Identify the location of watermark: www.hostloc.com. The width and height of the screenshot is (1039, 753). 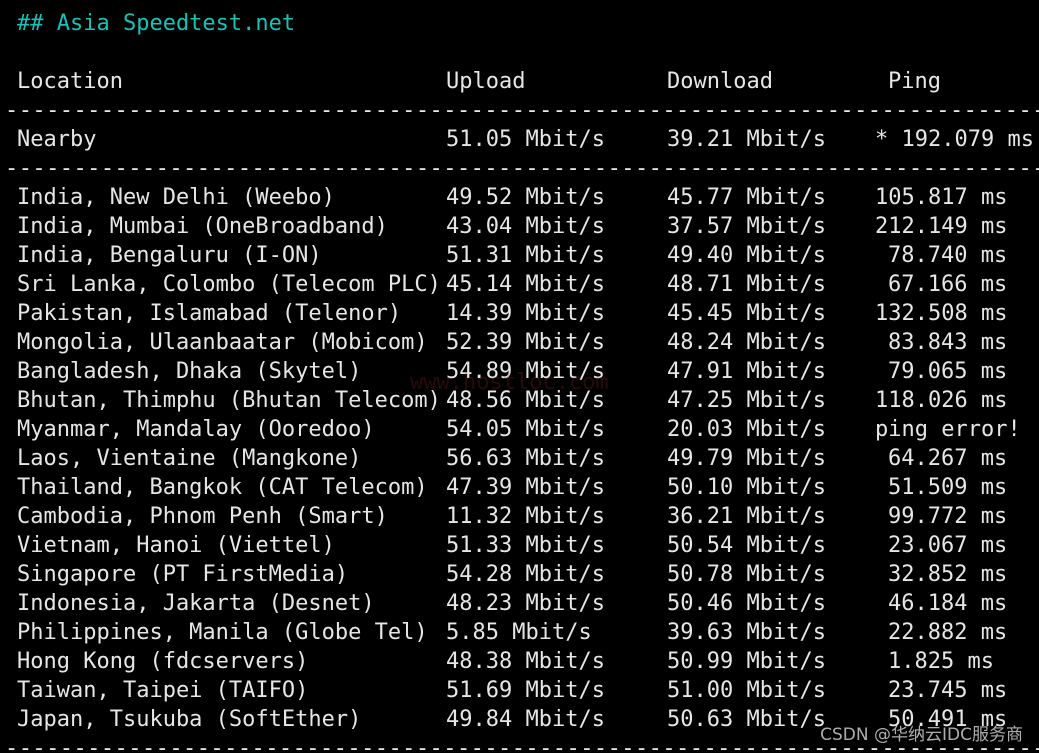
(509, 382).